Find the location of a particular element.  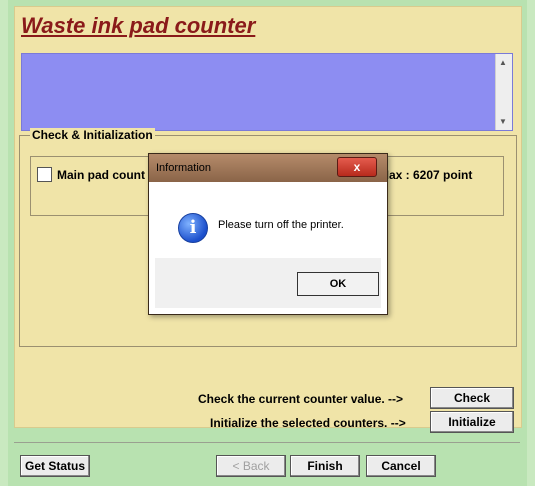

initialize-button: Initialize is located at coordinates (472, 422).